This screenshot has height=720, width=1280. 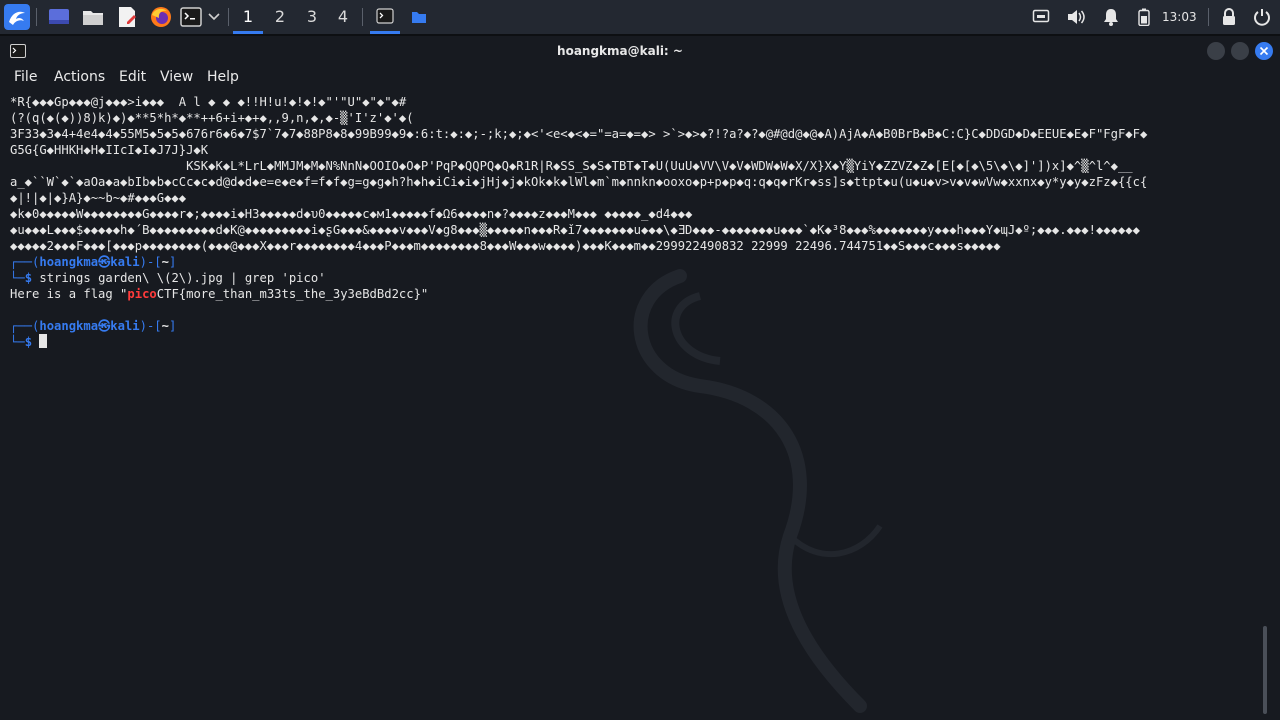 I want to click on command-text: strings garden\ \(2\).jpg | grep 'pico', so click(x=182, y=278).